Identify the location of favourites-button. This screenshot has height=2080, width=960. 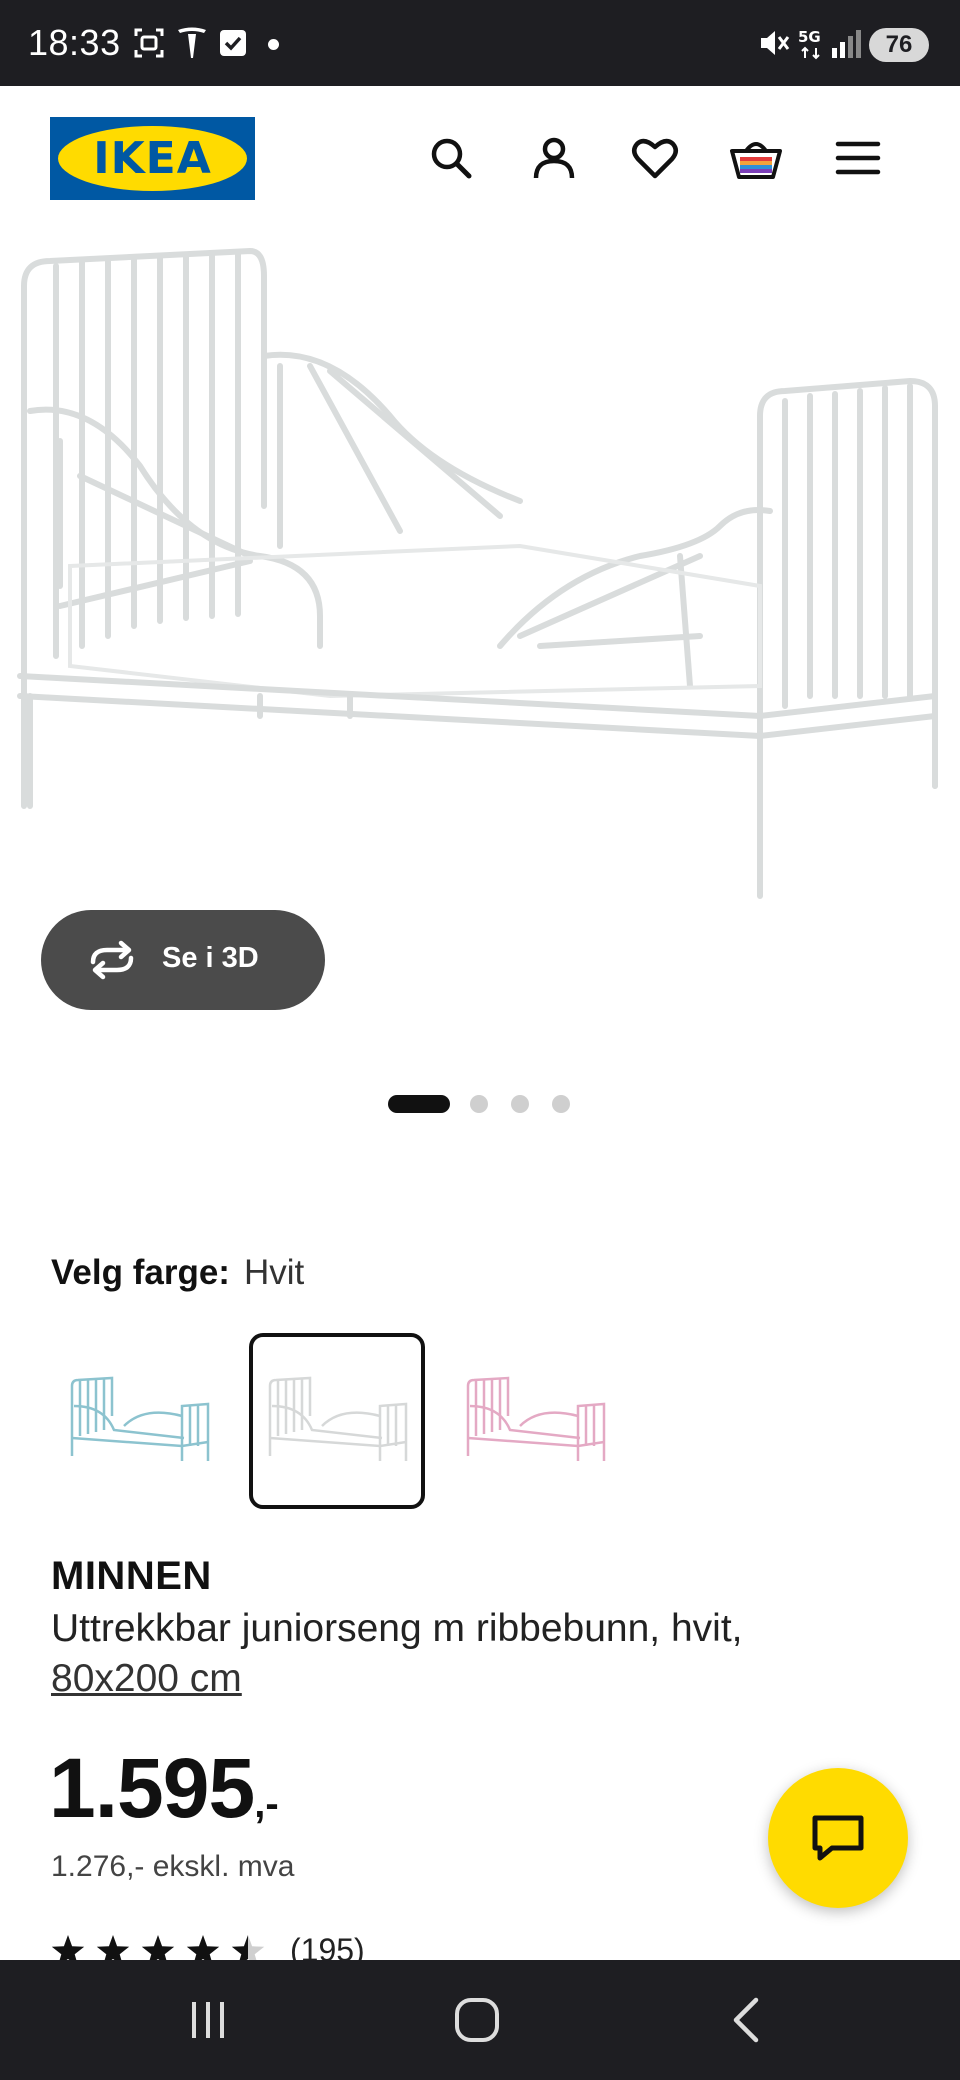
(655, 158).